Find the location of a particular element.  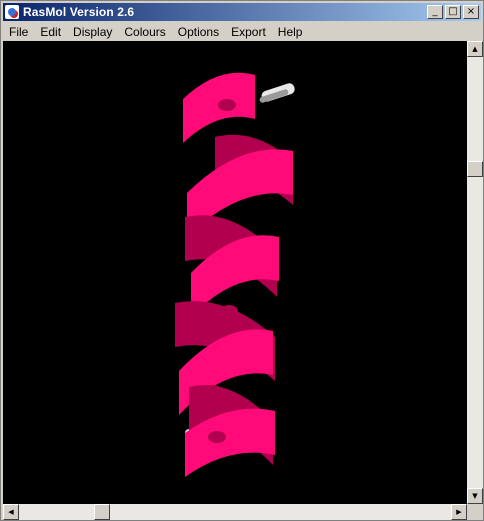

arrow-down-icon: ▼ is located at coordinates (475, 496).